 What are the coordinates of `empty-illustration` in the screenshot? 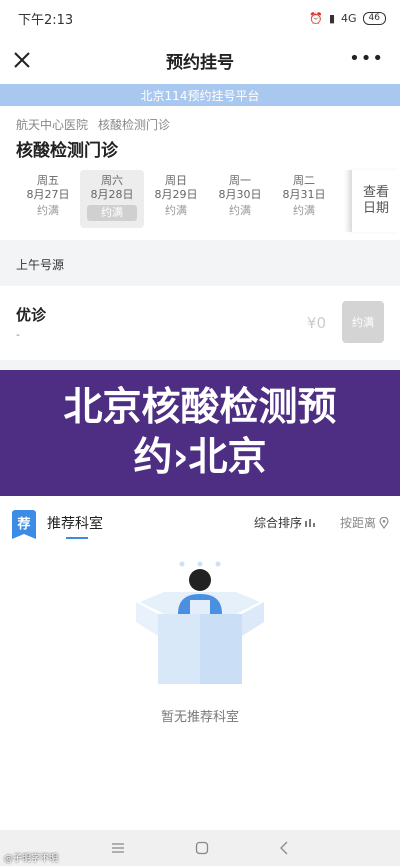 It's located at (200, 622).